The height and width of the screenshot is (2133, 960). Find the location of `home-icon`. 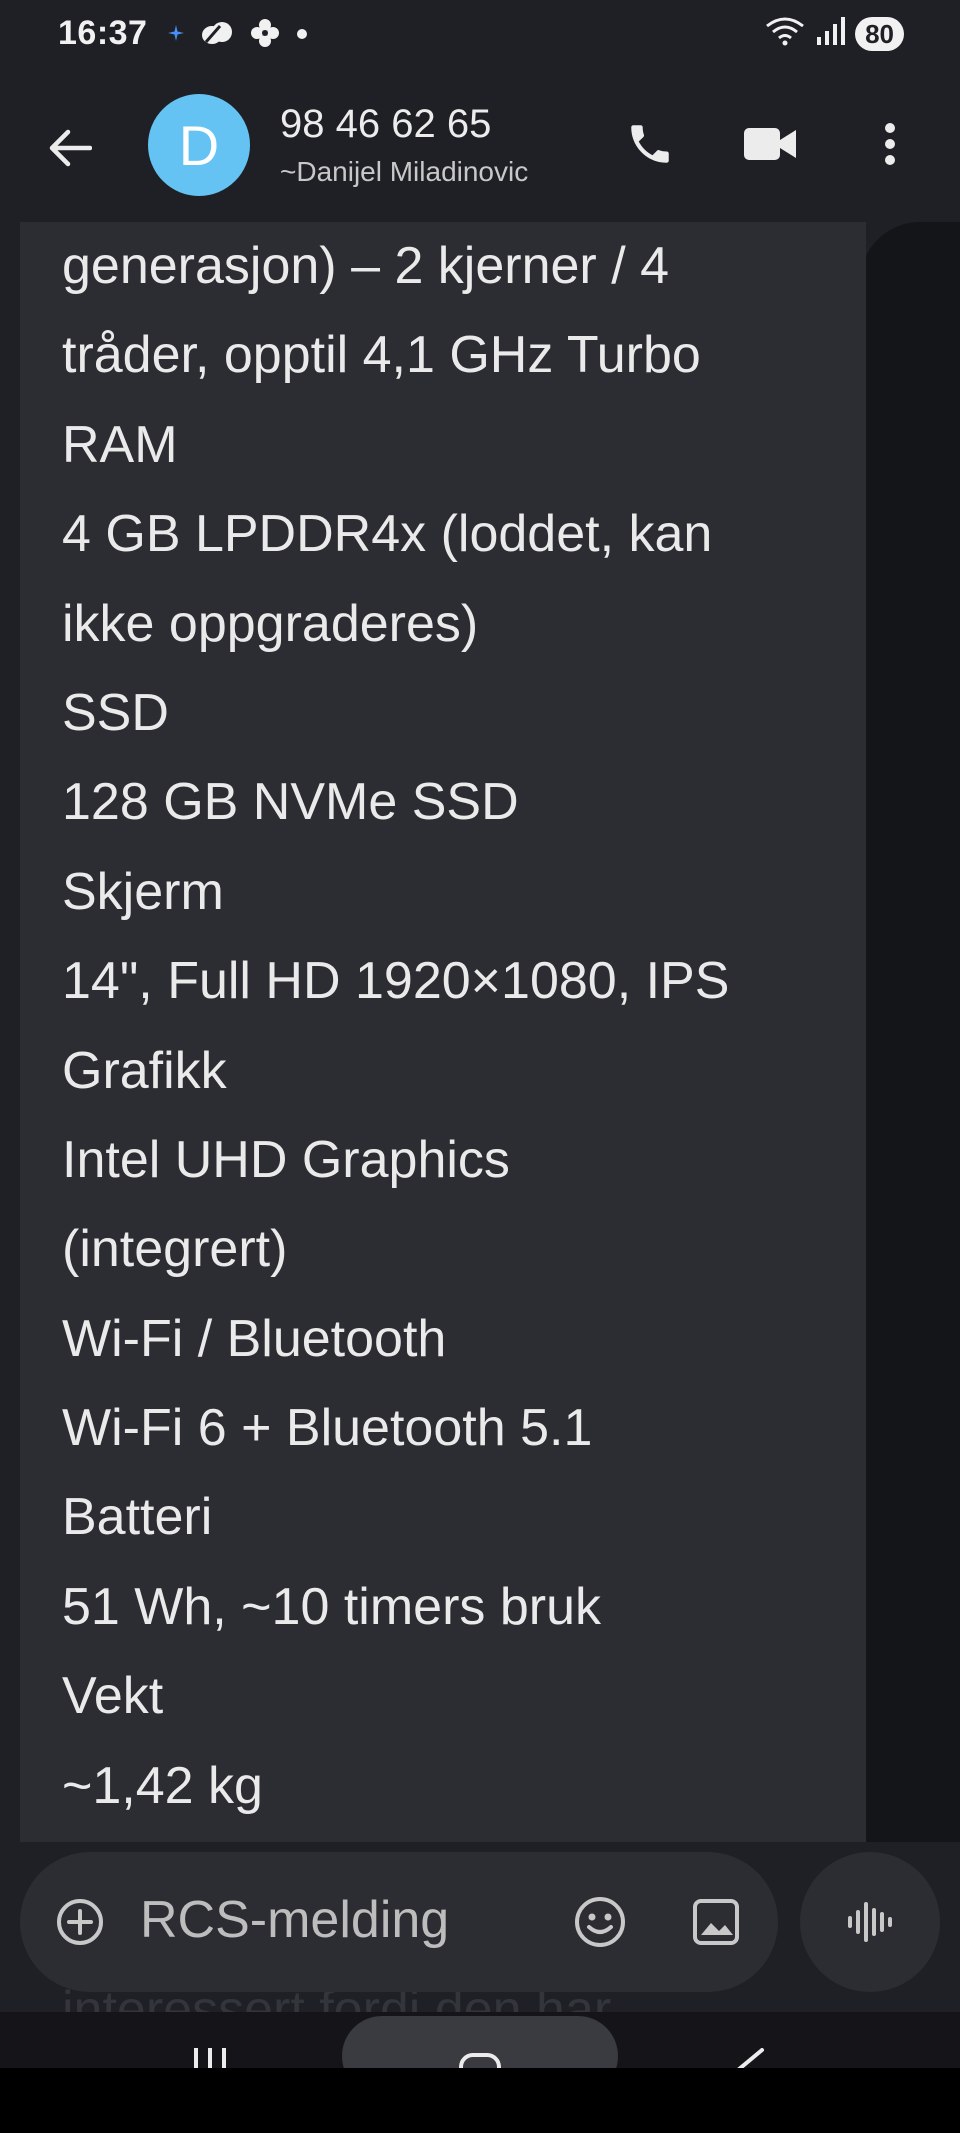

home-icon is located at coordinates (480, 2060).